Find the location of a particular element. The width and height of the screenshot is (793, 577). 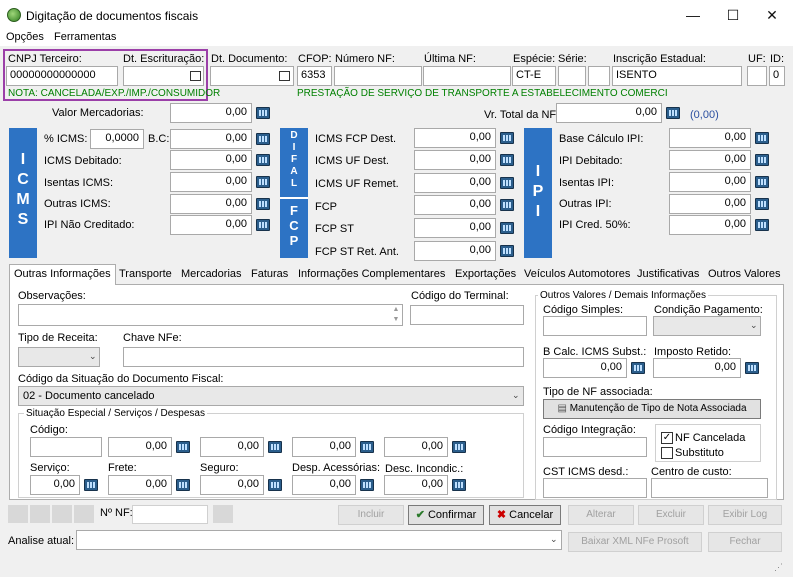

base-calculo-ipi-input: 0,00 is located at coordinates (710, 138).